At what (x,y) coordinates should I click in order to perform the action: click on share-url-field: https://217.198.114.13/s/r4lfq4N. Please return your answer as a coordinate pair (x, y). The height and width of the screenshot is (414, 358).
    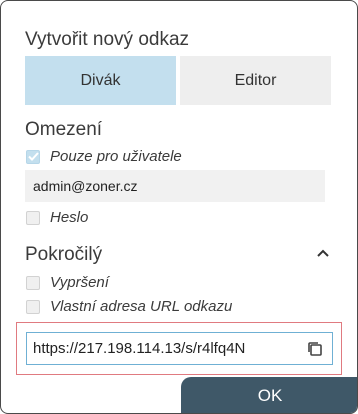
    Looking at the image, I should click on (179, 348).